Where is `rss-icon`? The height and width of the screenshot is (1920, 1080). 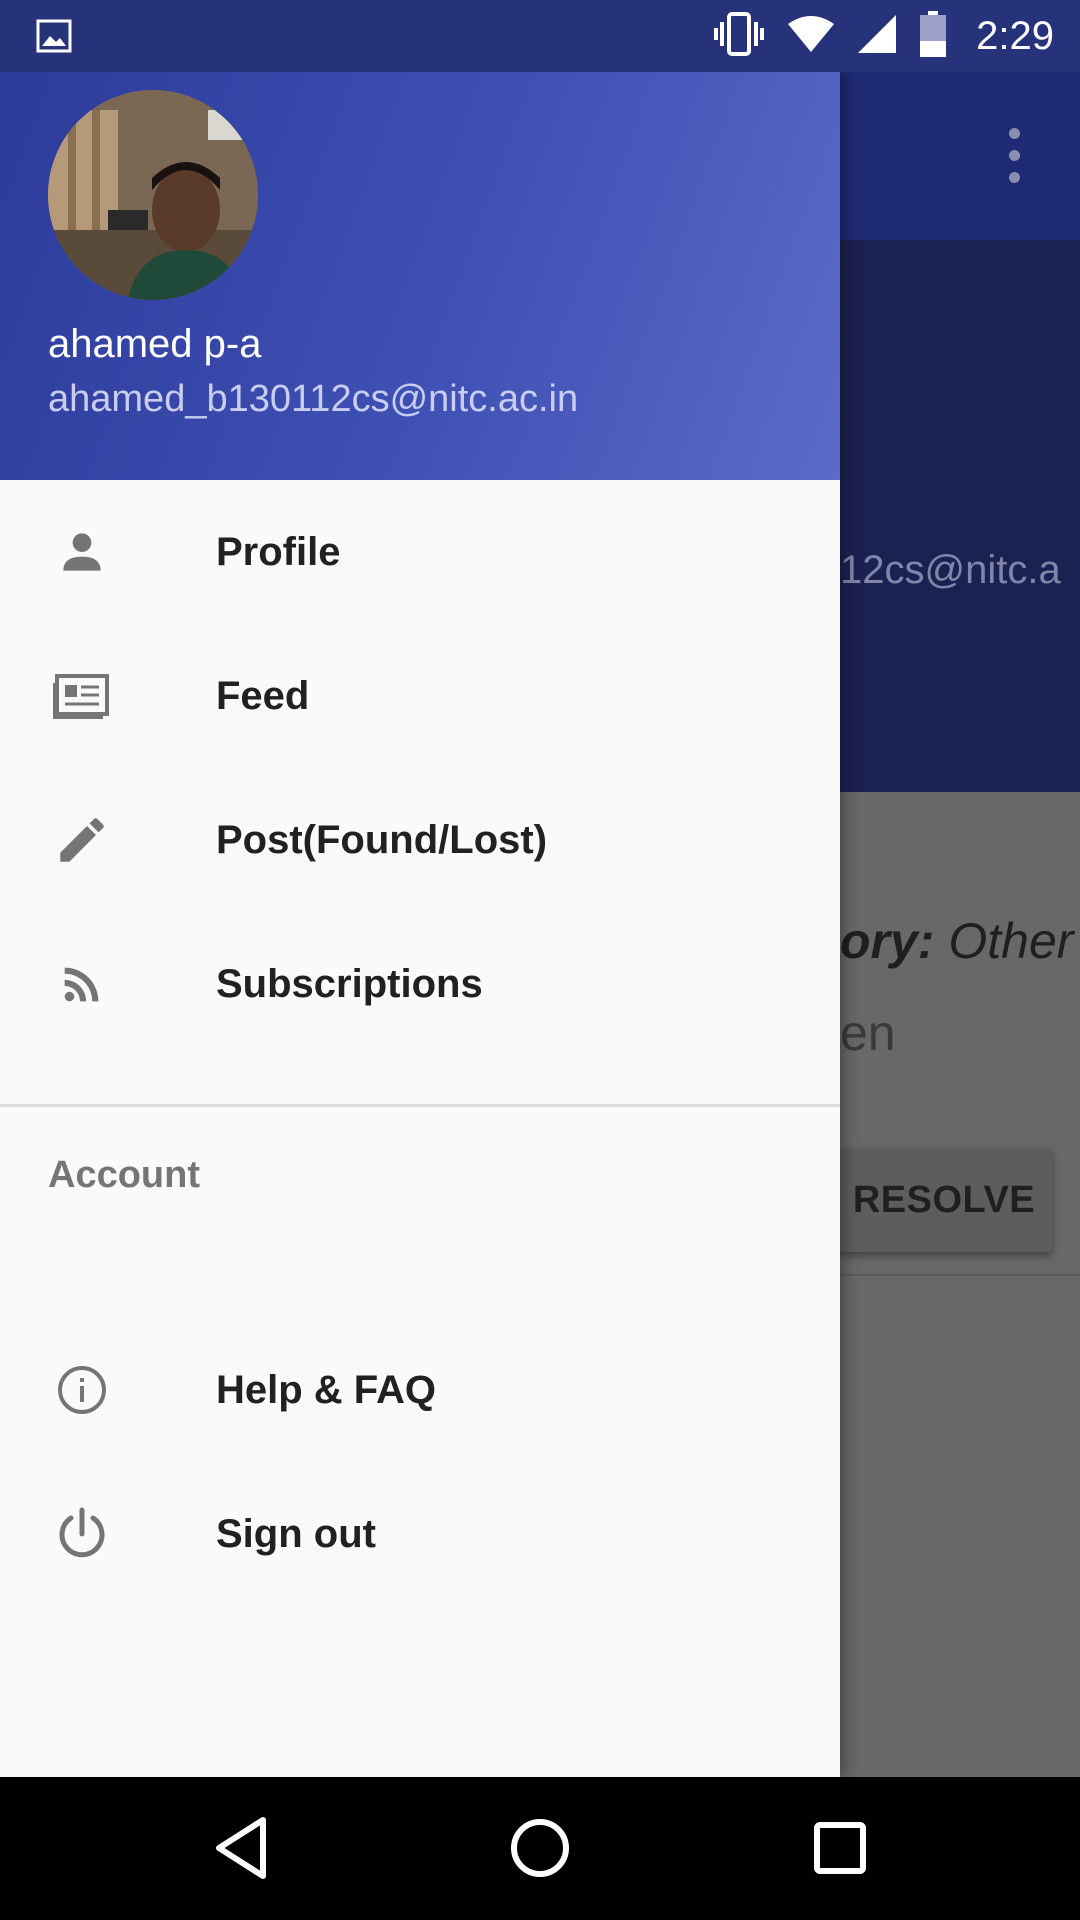 rss-icon is located at coordinates (82, 984).